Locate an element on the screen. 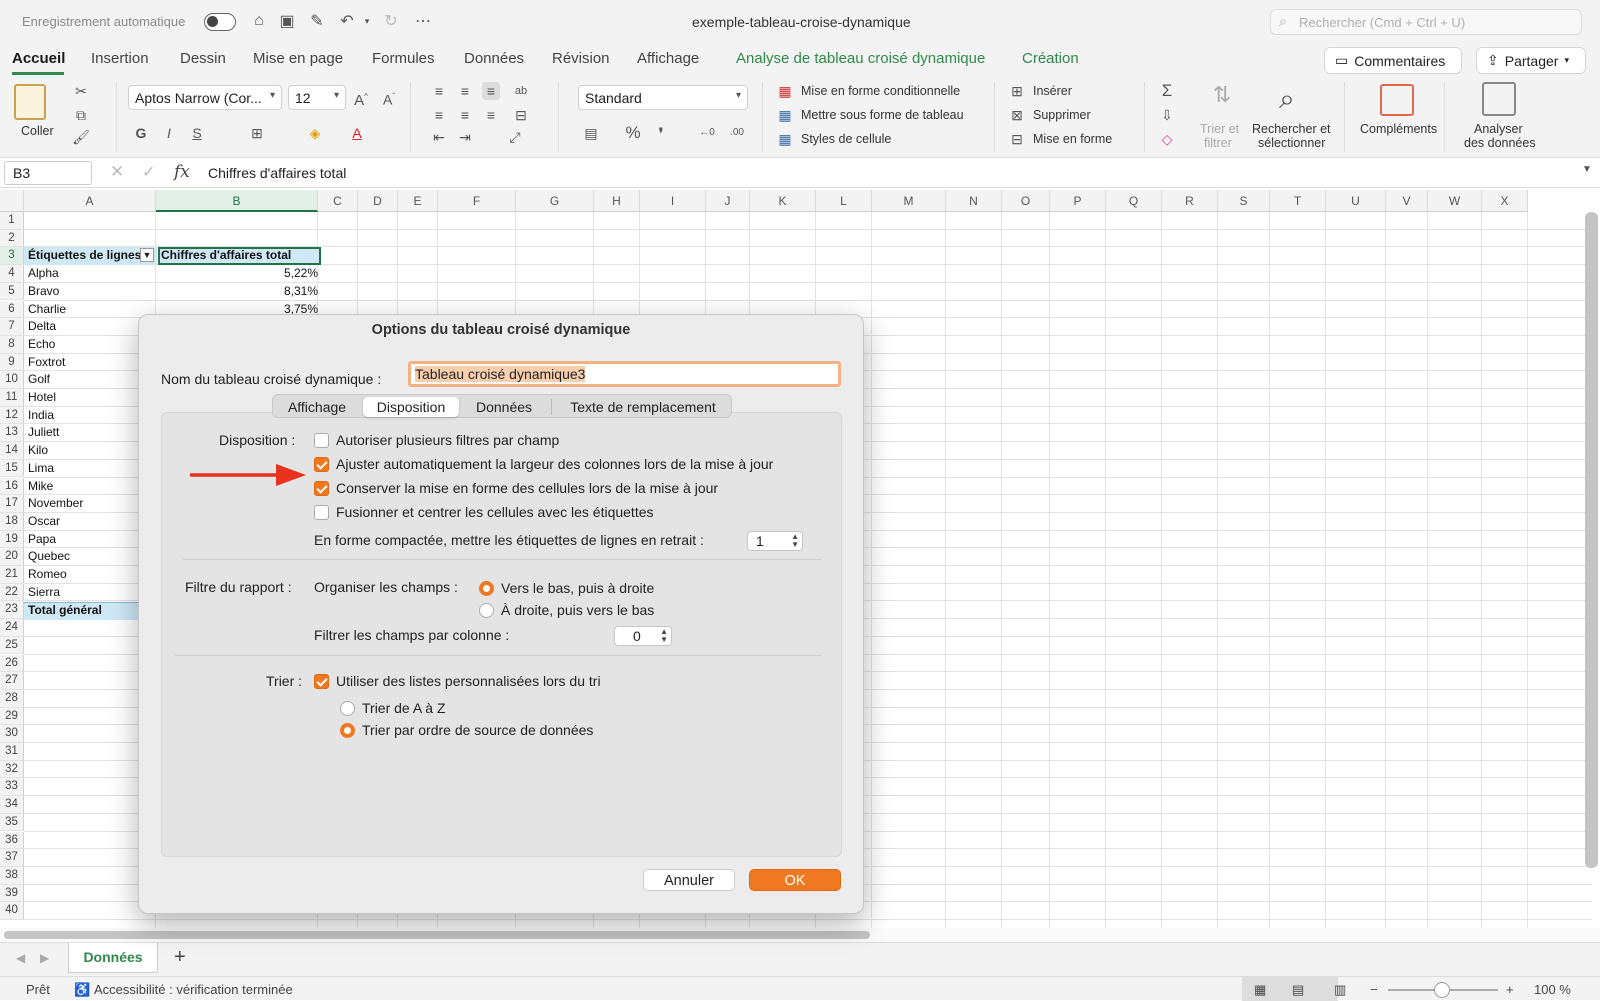 This screenshot has width=1600, height=1001. column-header: V is located at coordinates (1407, 201).